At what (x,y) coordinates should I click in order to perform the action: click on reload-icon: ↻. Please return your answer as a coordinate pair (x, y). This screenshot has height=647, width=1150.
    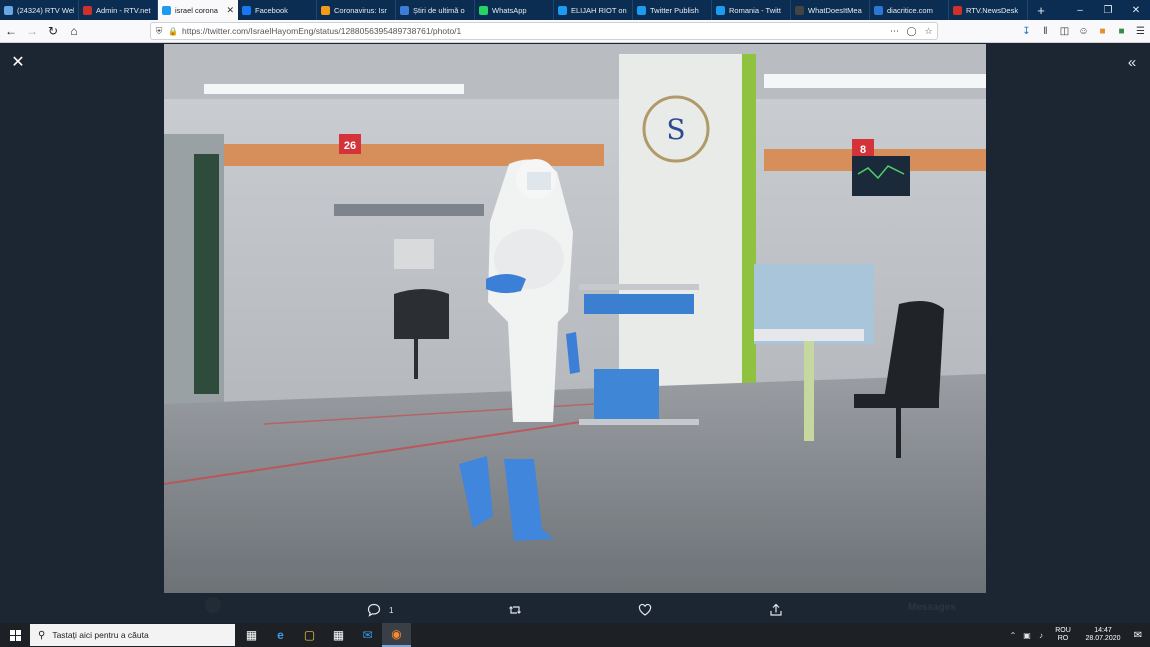
    Looking at the image, I should click on (53, 31).